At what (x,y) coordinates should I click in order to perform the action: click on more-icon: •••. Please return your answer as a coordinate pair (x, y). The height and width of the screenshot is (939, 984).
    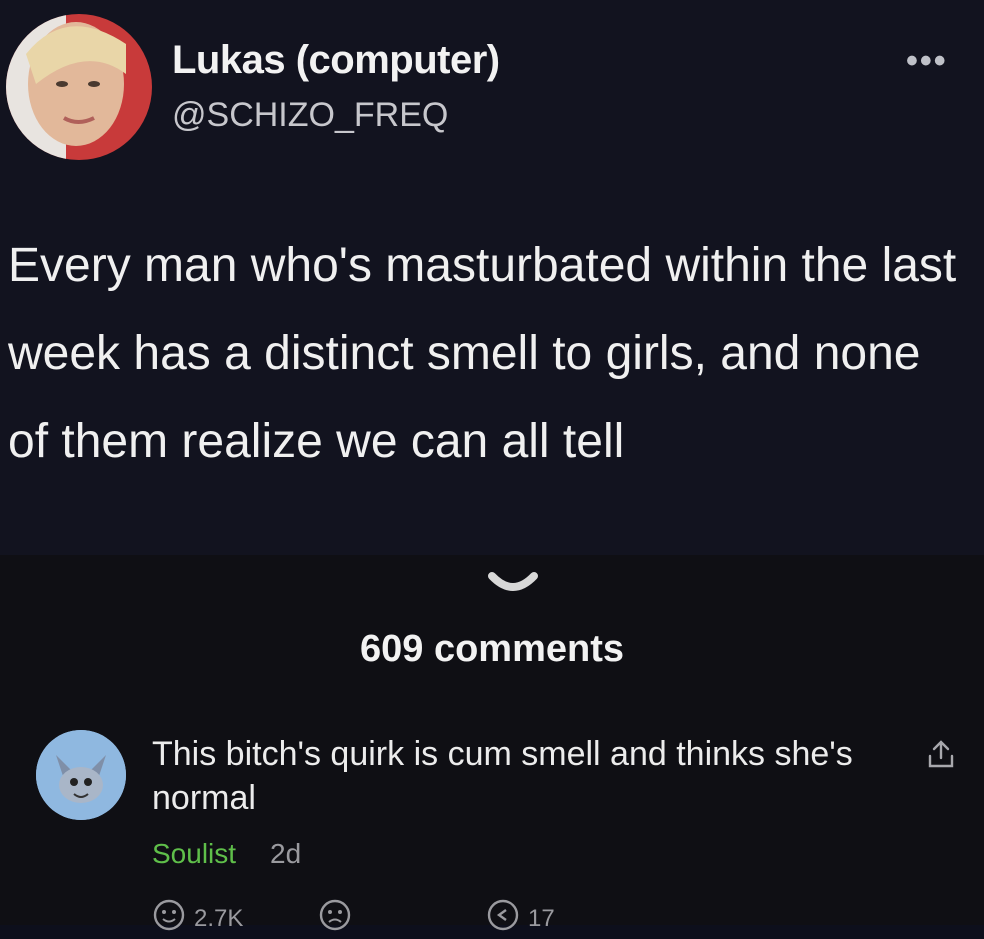
    Looking at the image, I should click on (927, 61).